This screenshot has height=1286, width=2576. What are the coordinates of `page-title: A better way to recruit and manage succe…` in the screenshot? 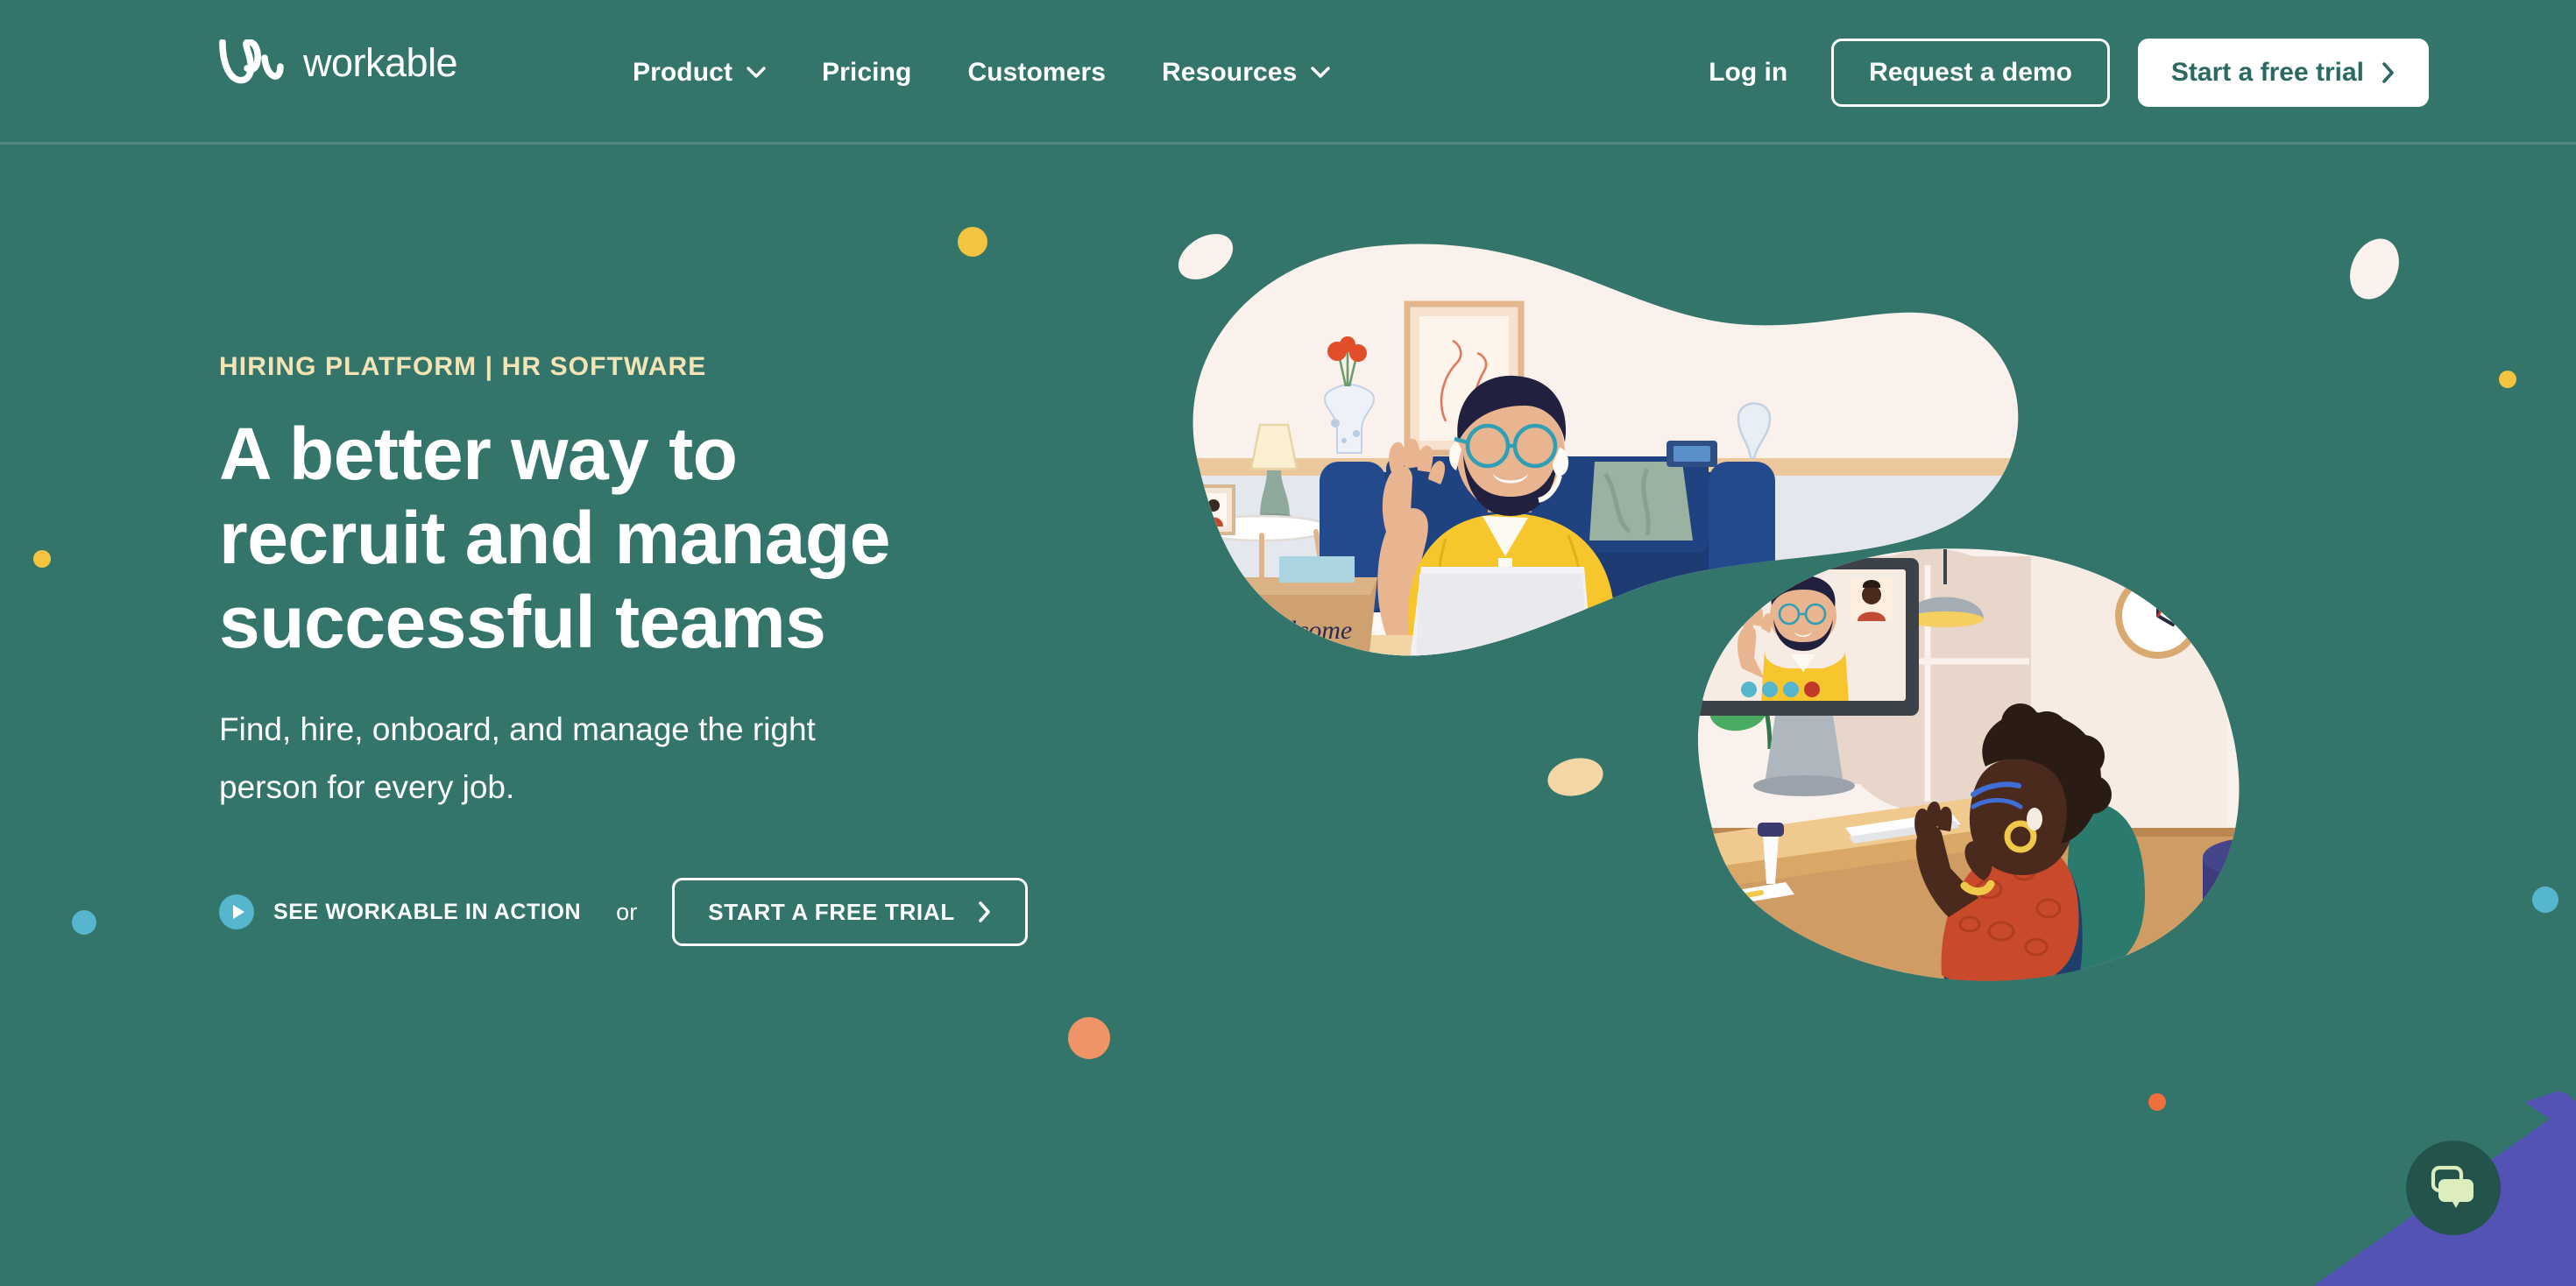 It's located at (666, 538).